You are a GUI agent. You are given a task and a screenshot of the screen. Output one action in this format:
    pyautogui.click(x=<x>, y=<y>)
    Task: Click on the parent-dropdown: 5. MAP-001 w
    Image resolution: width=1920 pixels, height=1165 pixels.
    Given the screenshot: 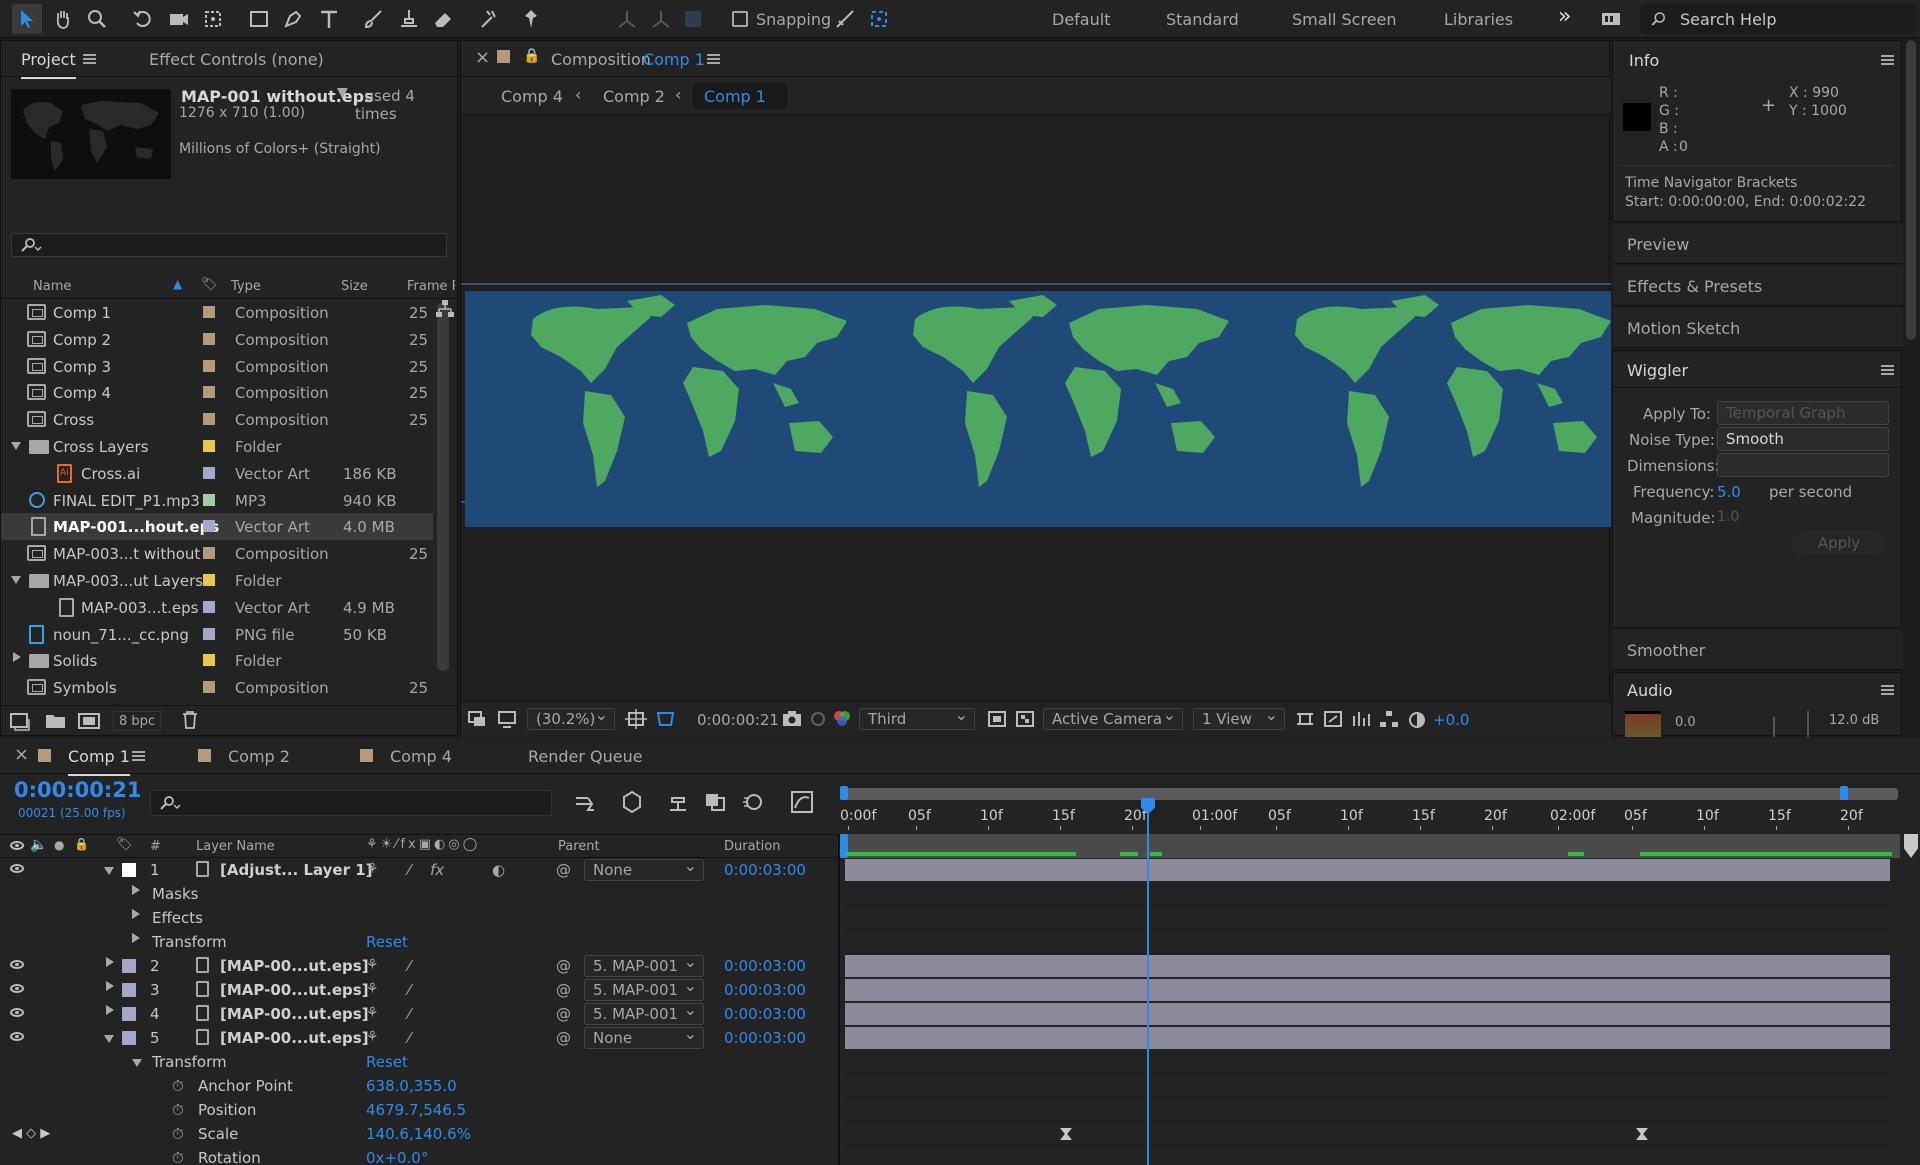 What is the action you would take?
    pyautogui.click(x=644, y=1020)
    